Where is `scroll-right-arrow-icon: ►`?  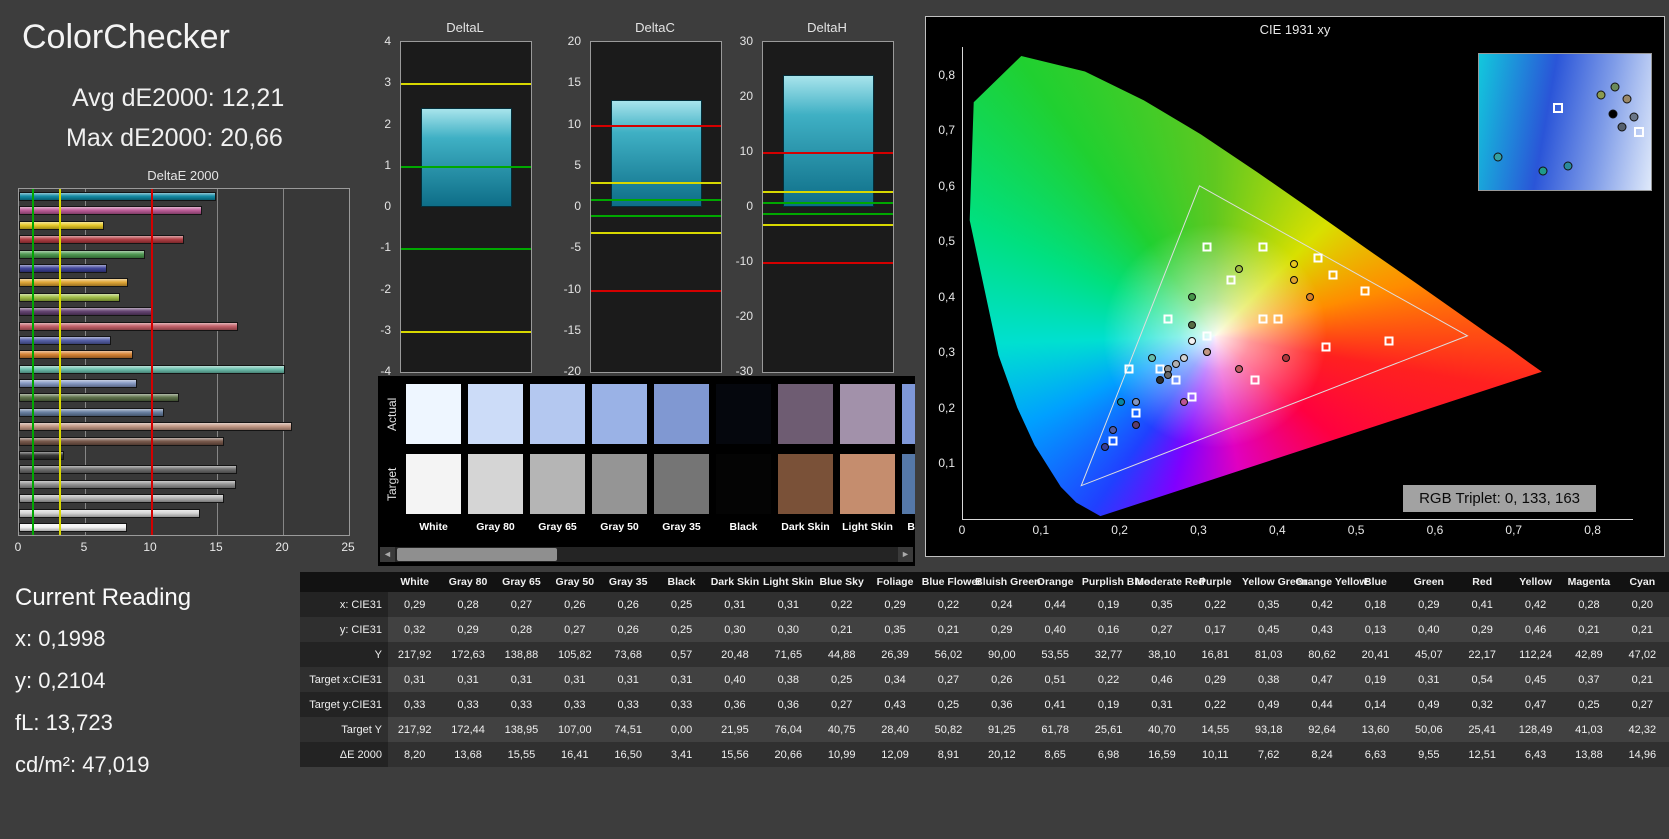 scroll-right-arrow-icon: ► is located at coordinates (905, 554).